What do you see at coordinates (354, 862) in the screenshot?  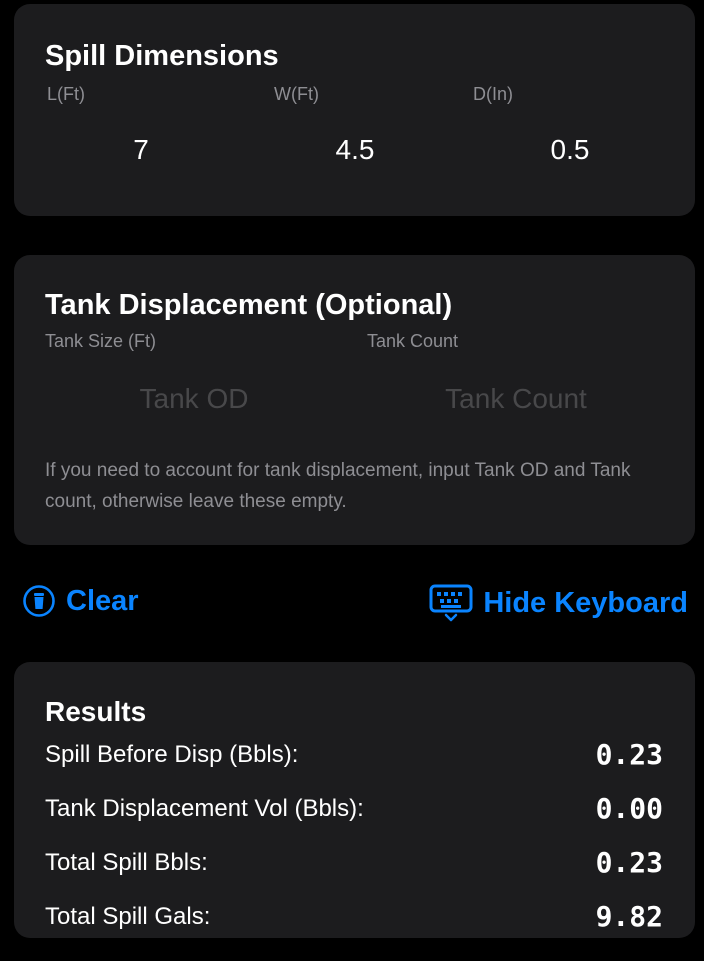 I see `result-row: Total Spill Bbls: 0.23` at bounding box center [354, 862].